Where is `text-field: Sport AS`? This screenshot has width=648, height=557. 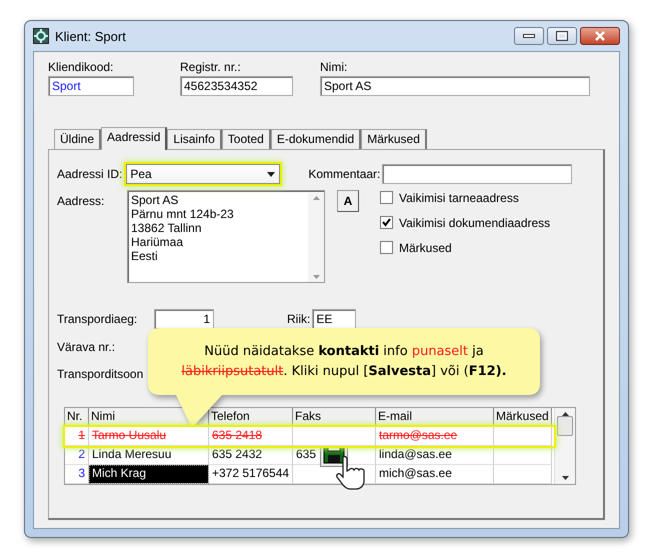
text-field: Sport AS is located at coordinates (455, 86).